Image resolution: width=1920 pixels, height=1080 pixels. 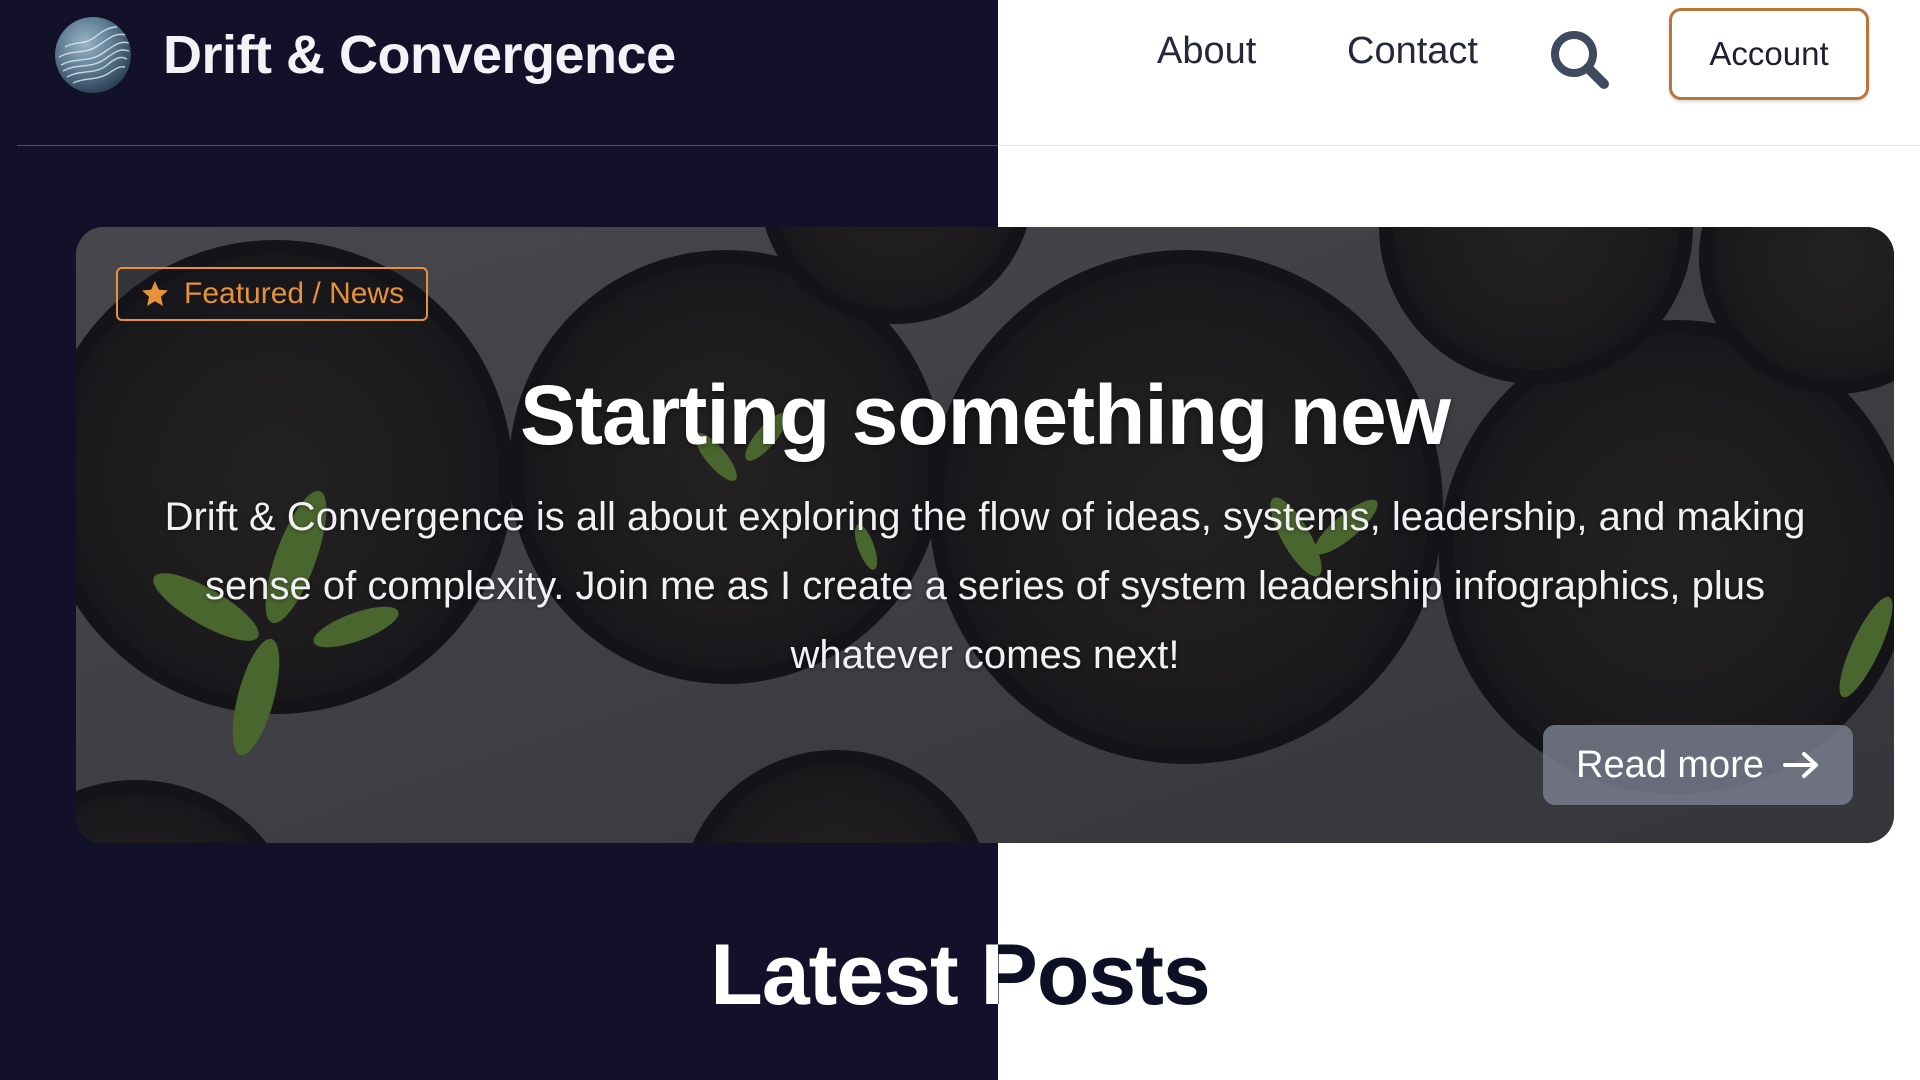 What do you see at coordinates (960, 975) in the screenshot?
I see `latest-posts-heading: Latest Posts Latest Posts` at bounding box center [960, 975].